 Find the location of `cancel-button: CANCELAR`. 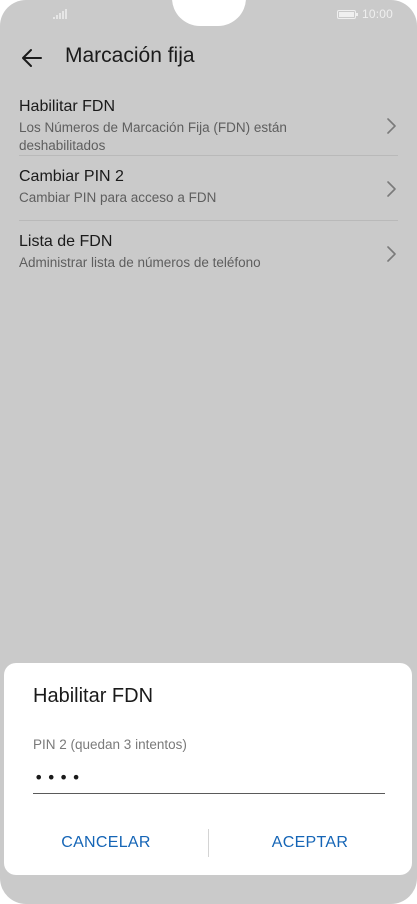

cancel-button: CANCELAR is located at coordinates (106, 843).